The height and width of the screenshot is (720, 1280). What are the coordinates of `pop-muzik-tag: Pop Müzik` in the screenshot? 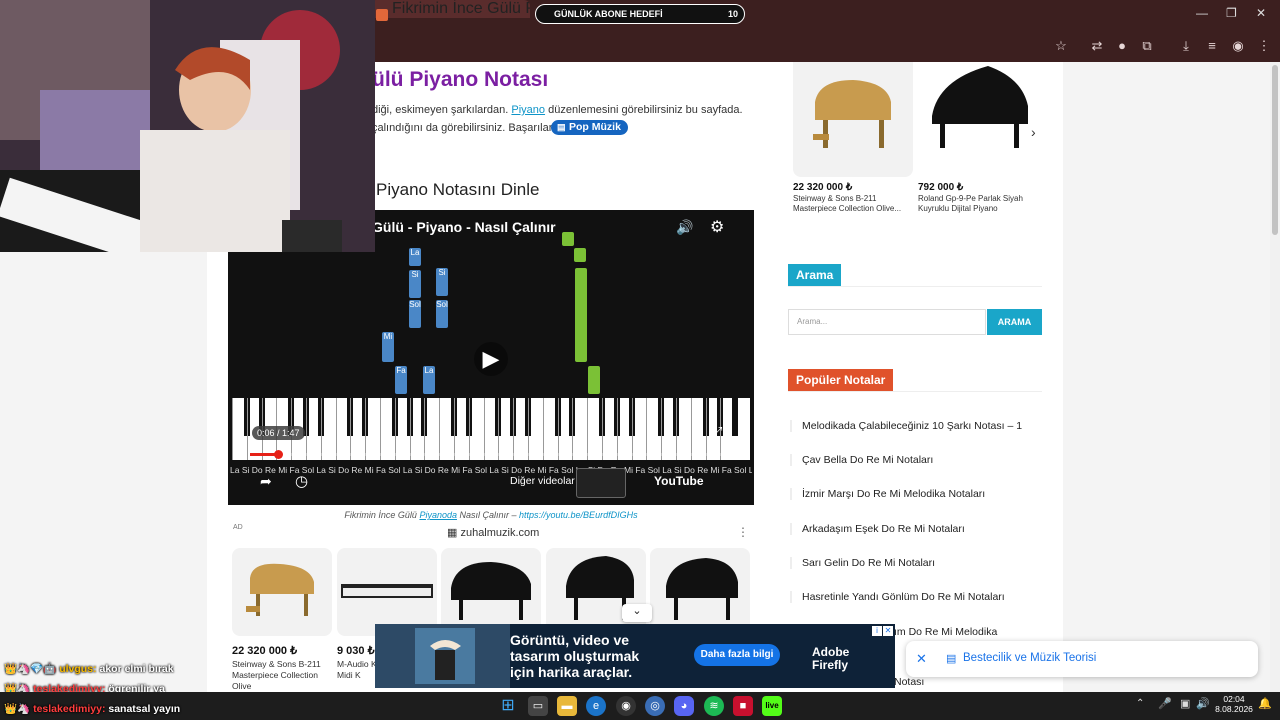 It's located at (589, 127).